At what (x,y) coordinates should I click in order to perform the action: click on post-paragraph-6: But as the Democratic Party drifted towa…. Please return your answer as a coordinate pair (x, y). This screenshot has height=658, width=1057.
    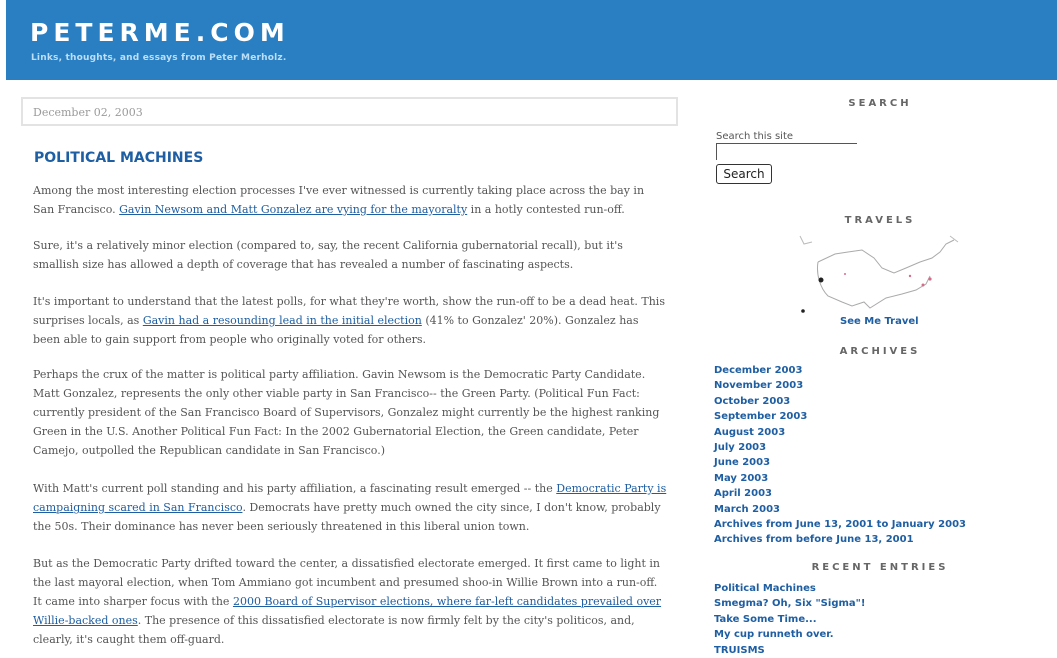
    Looking at the image, I should click on (350, 601).